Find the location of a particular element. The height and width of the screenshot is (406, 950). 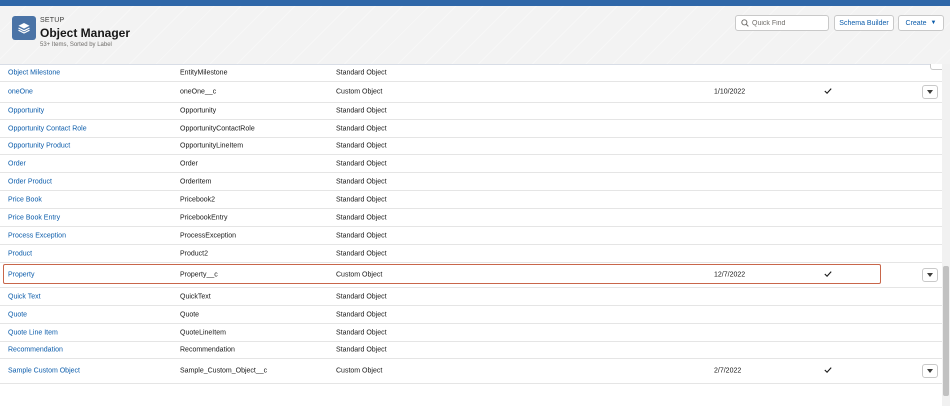

object-api-name: Property__c is located at coordinates (199, 275).